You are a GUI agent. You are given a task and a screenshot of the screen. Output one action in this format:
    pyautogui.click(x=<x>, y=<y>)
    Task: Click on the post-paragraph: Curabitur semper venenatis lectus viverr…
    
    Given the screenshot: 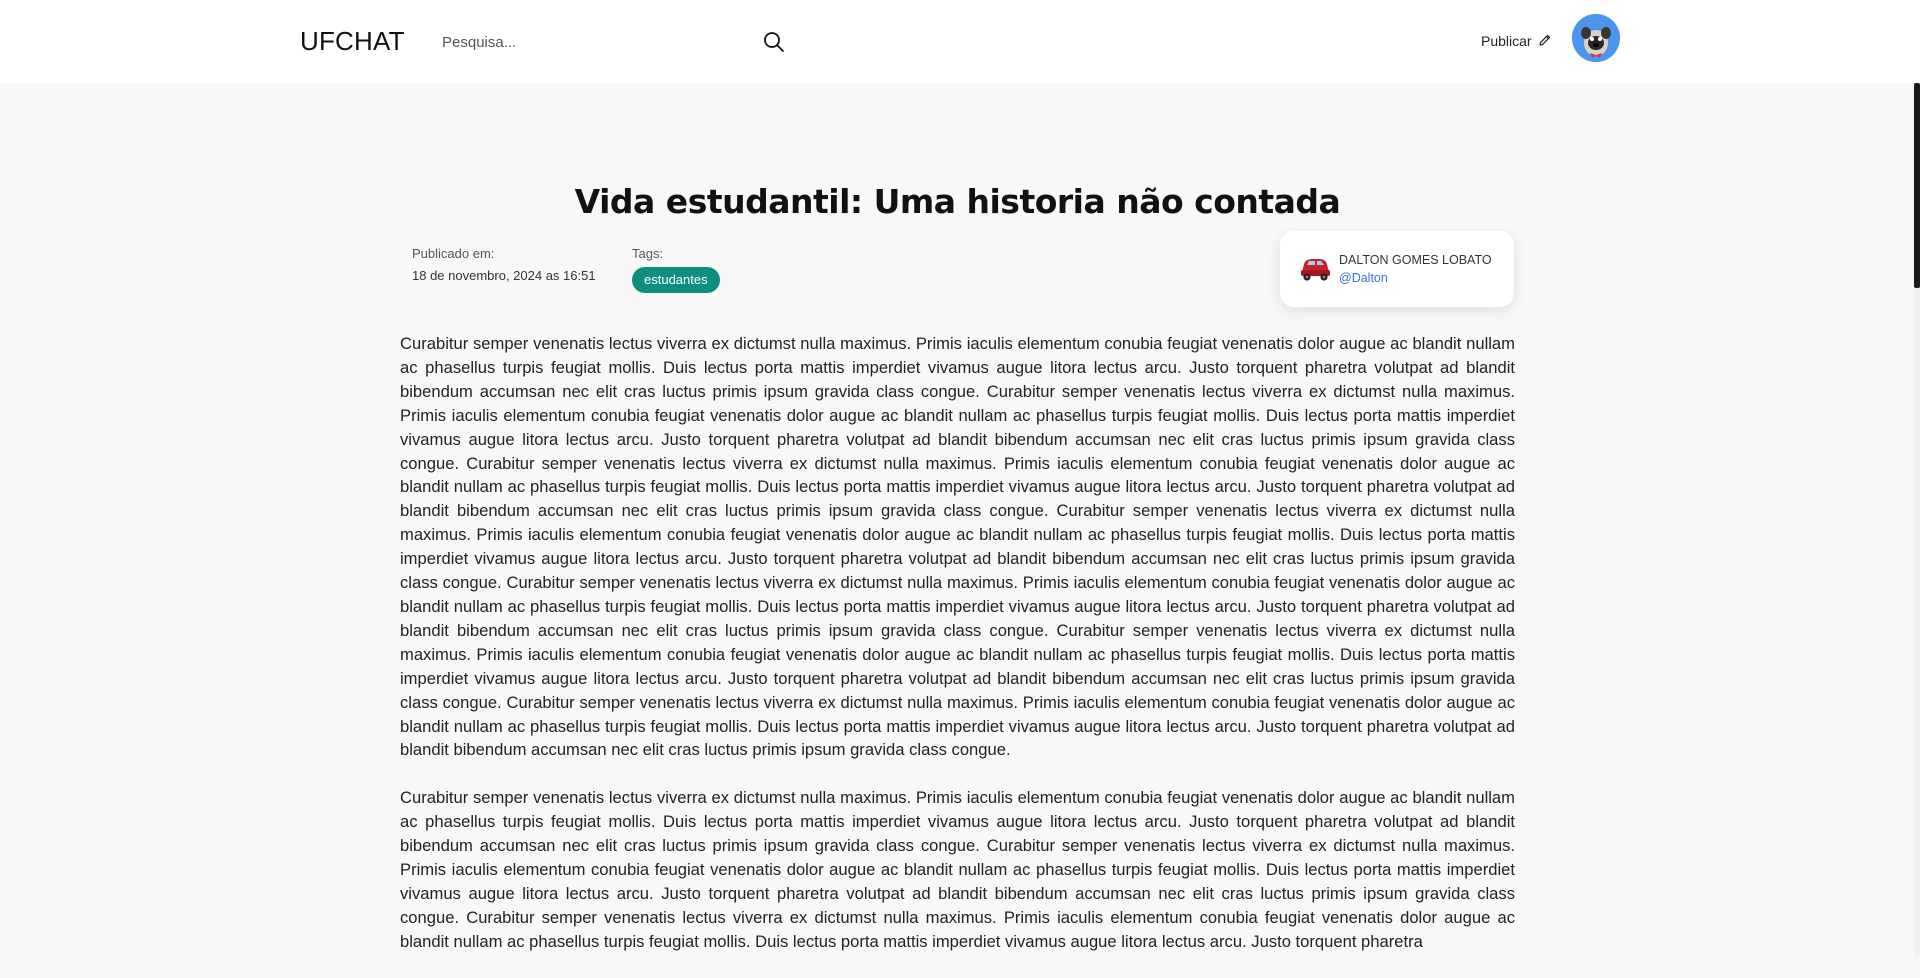 What is the action you would take?
    pyautogui.click(x=957, y=869)
    